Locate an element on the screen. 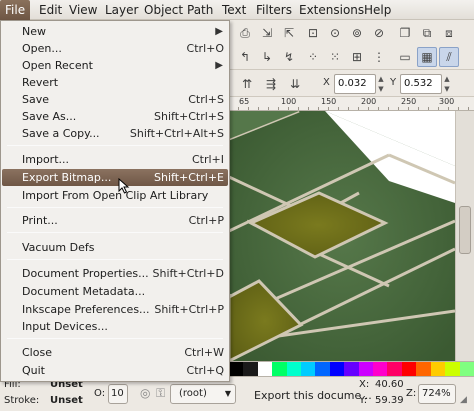 The width and height of the screenshot is (474, 411). menu-item-open: Open... Ctrl+O is located at coordinates (115, 48).